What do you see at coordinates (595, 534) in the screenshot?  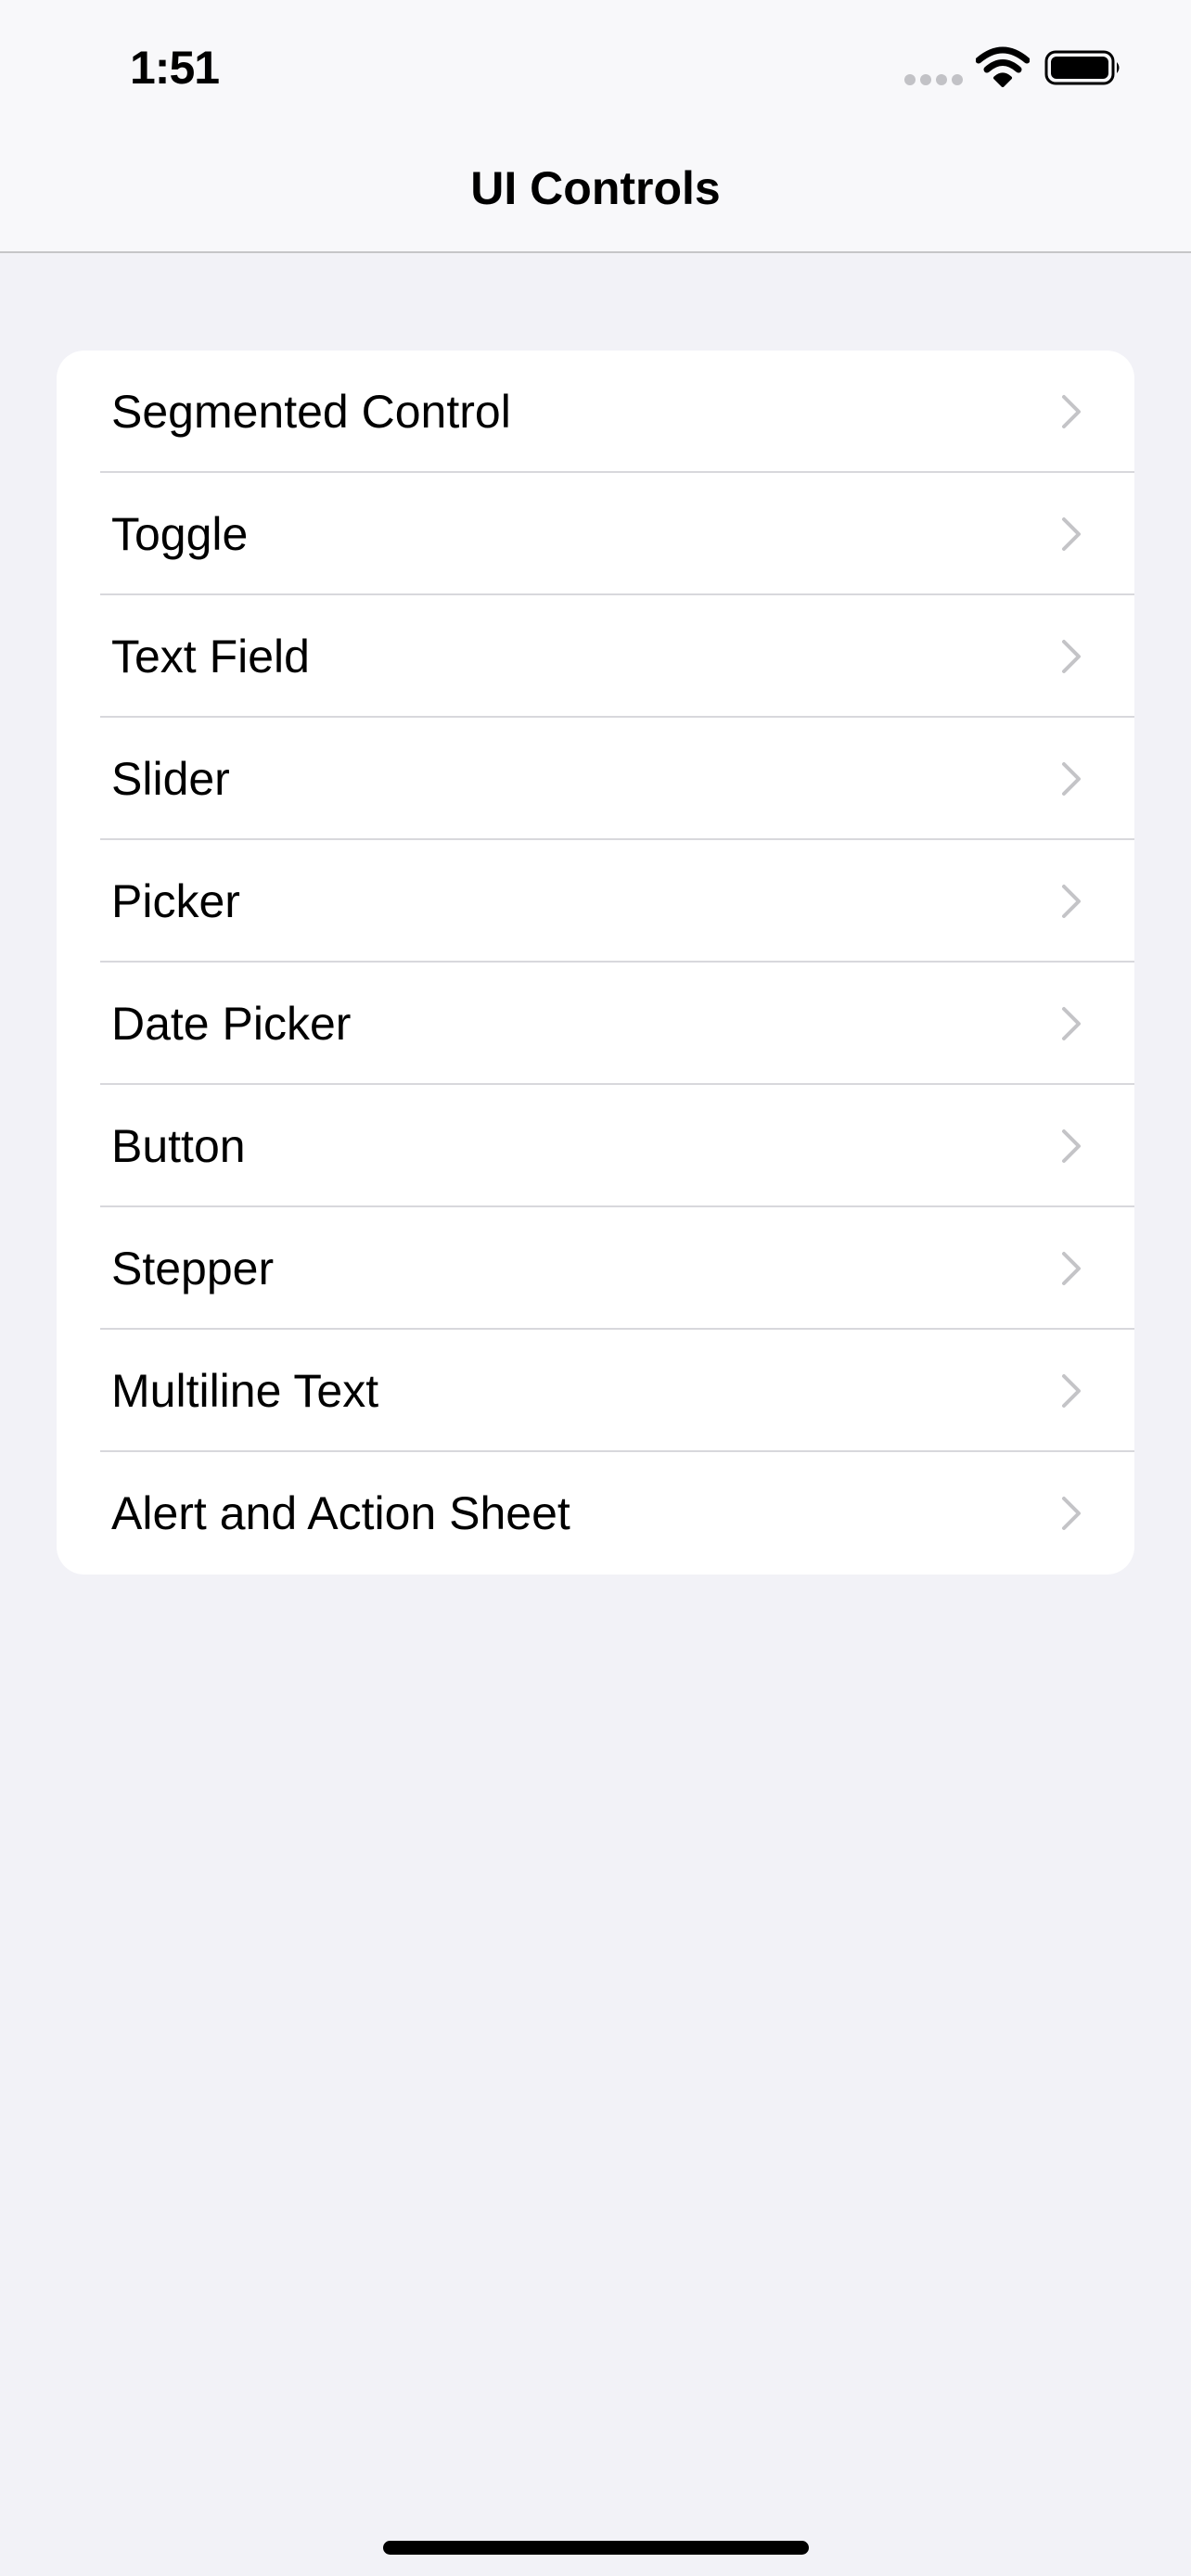 I see `list-item-toggle: Toggle` at bounding box center [595, 534].